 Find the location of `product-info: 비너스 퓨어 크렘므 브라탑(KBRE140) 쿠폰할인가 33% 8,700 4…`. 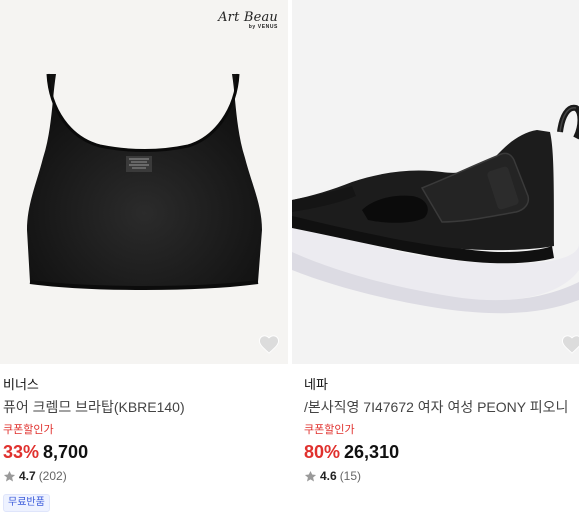

product-info: 비너스 퓨어 크렘므 브라탑(KBRE140) 쿠폰할인가 33% 8,700 4… is located at coordinates (144, 444).